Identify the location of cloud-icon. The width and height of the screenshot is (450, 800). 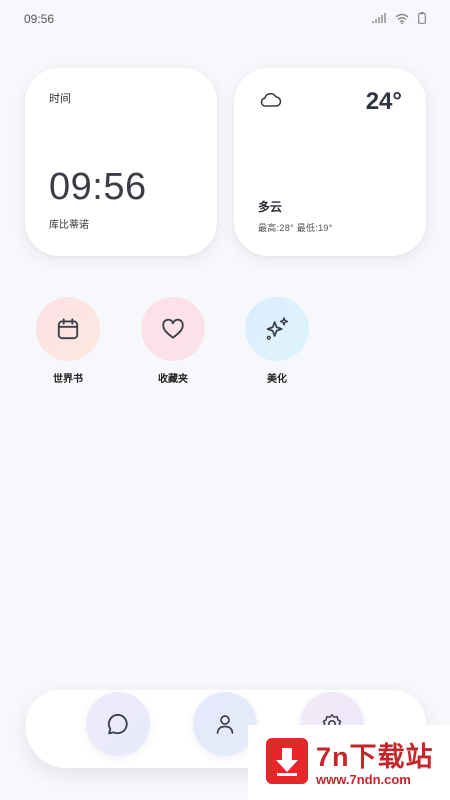
(271, 99).